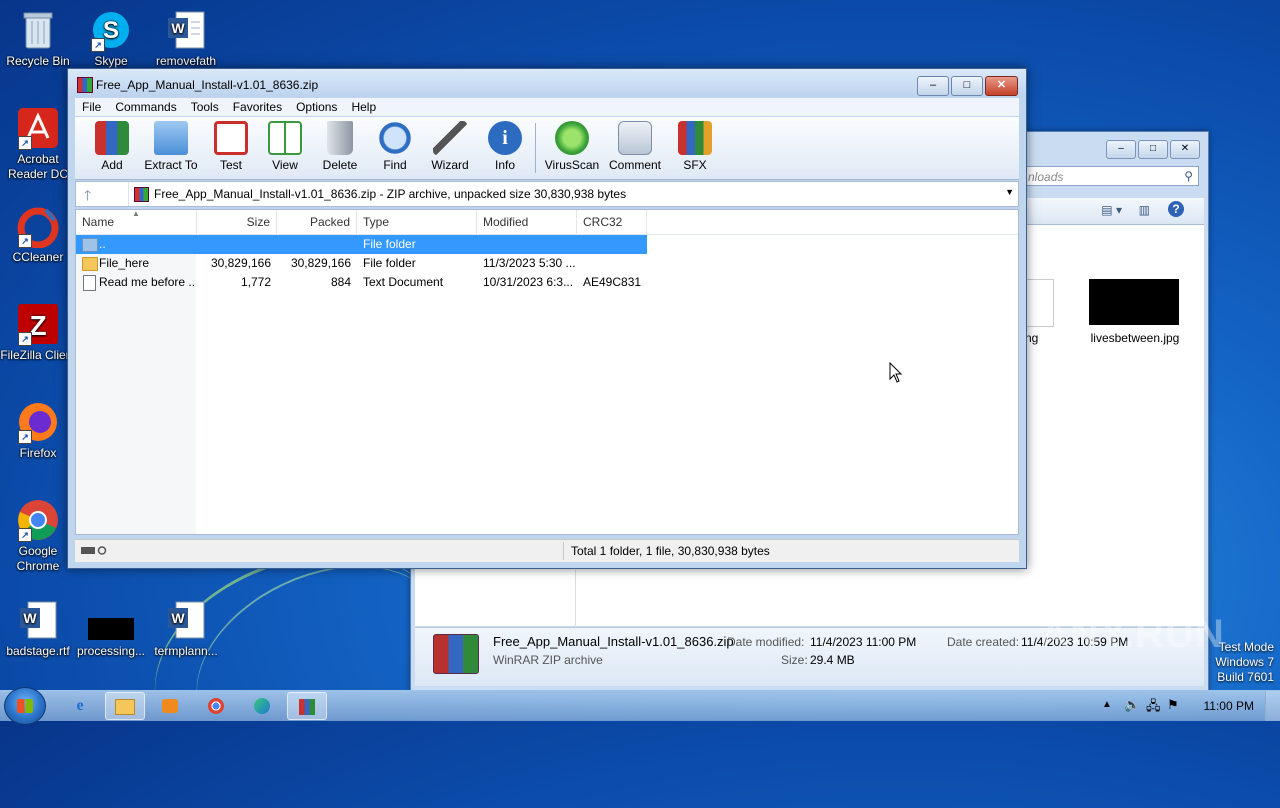 The width and height of the screenshot is (1280, 808). I want to click on details-size-value: 29.4 MB, so click(832, 660).